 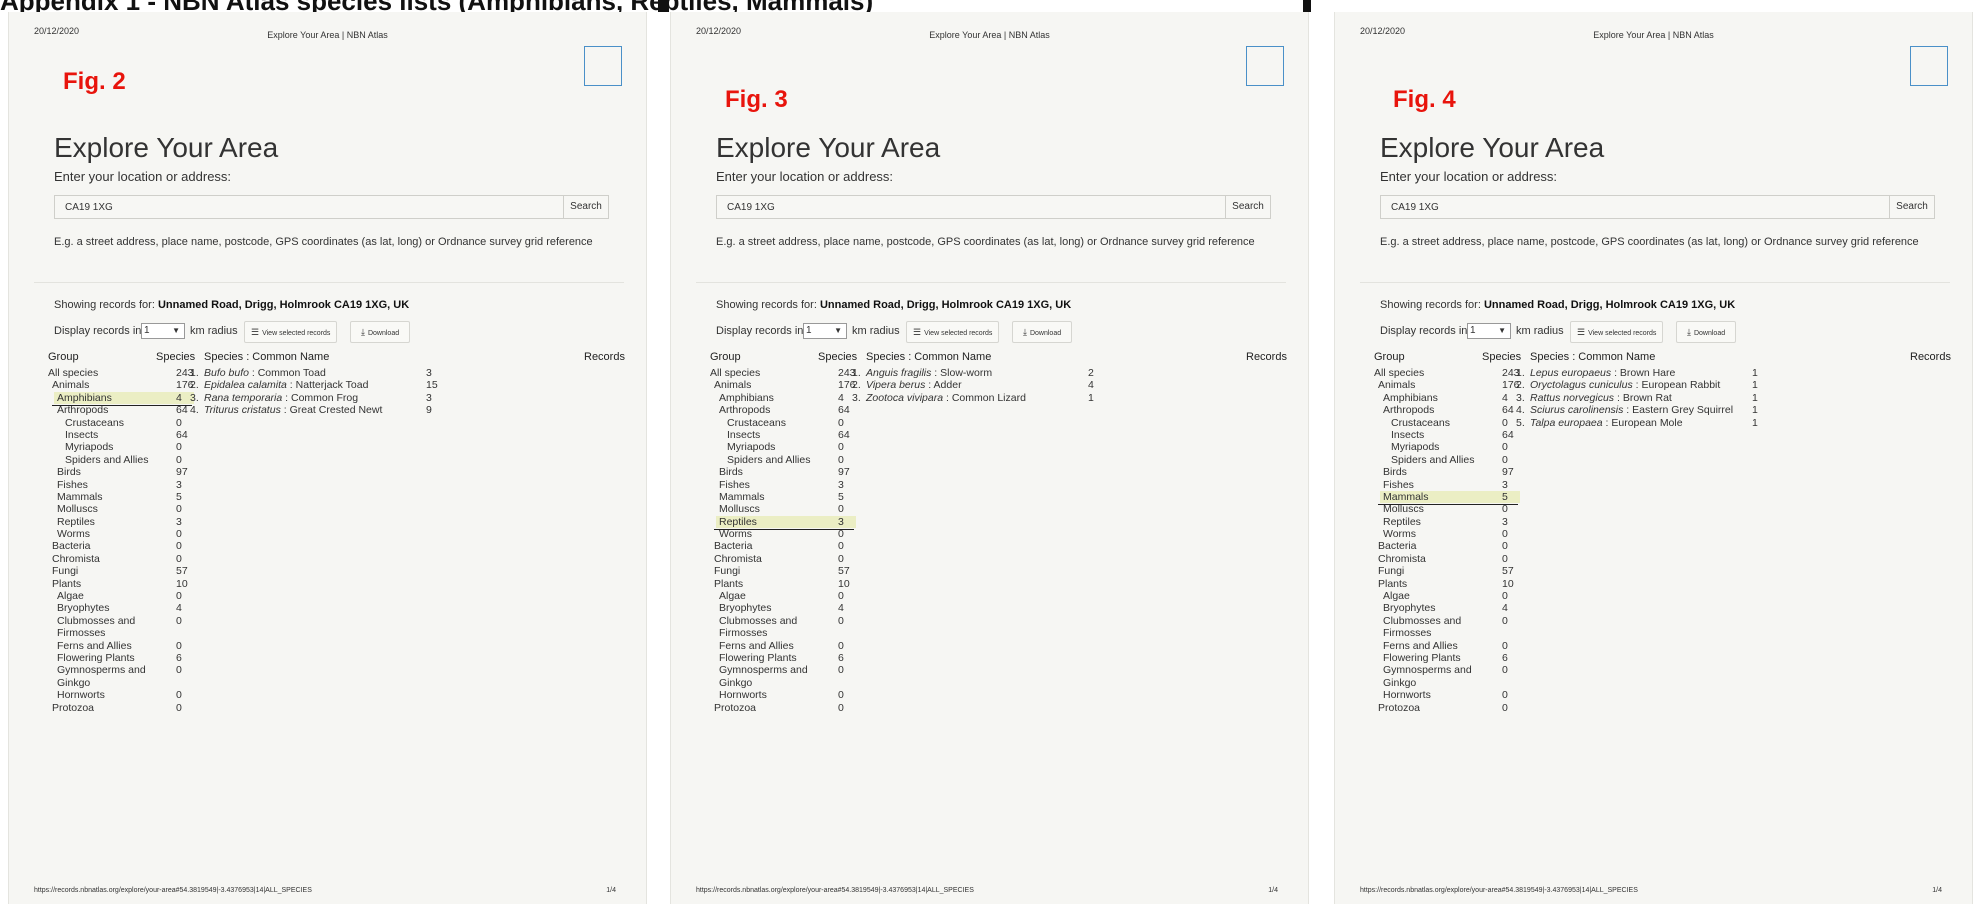 What do you see at coordinates (1625, 385) in the screenshot?
I see `species-name: Oryctolagus cuniculus : European Rabbit` at bounding box center [1625, 385].